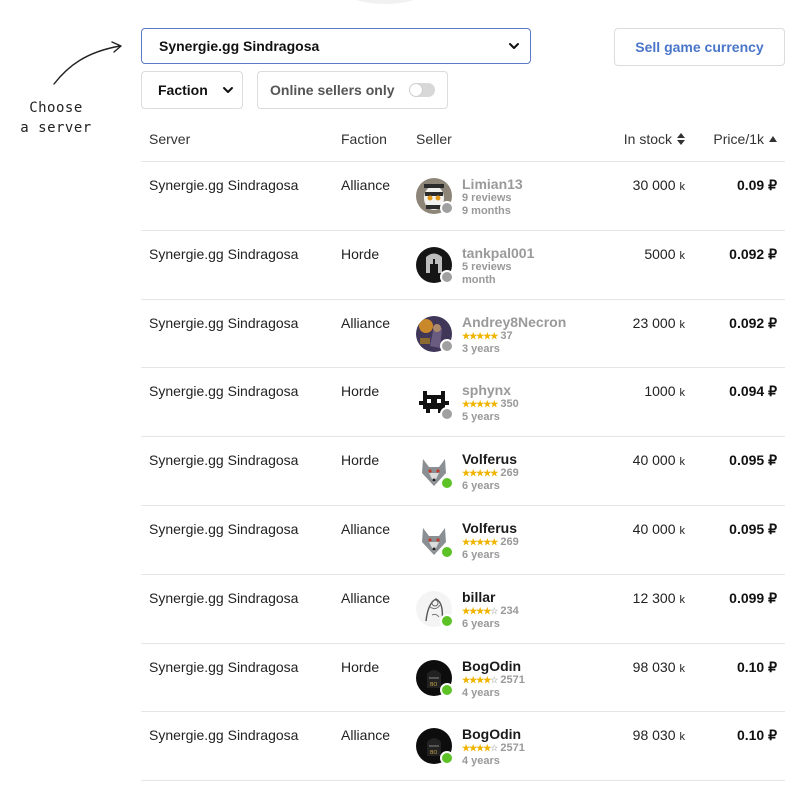 The width and height of the screenshot is (806, 785). I want to click on seller-rating: ★★★★★ 37, so click(514, 336).